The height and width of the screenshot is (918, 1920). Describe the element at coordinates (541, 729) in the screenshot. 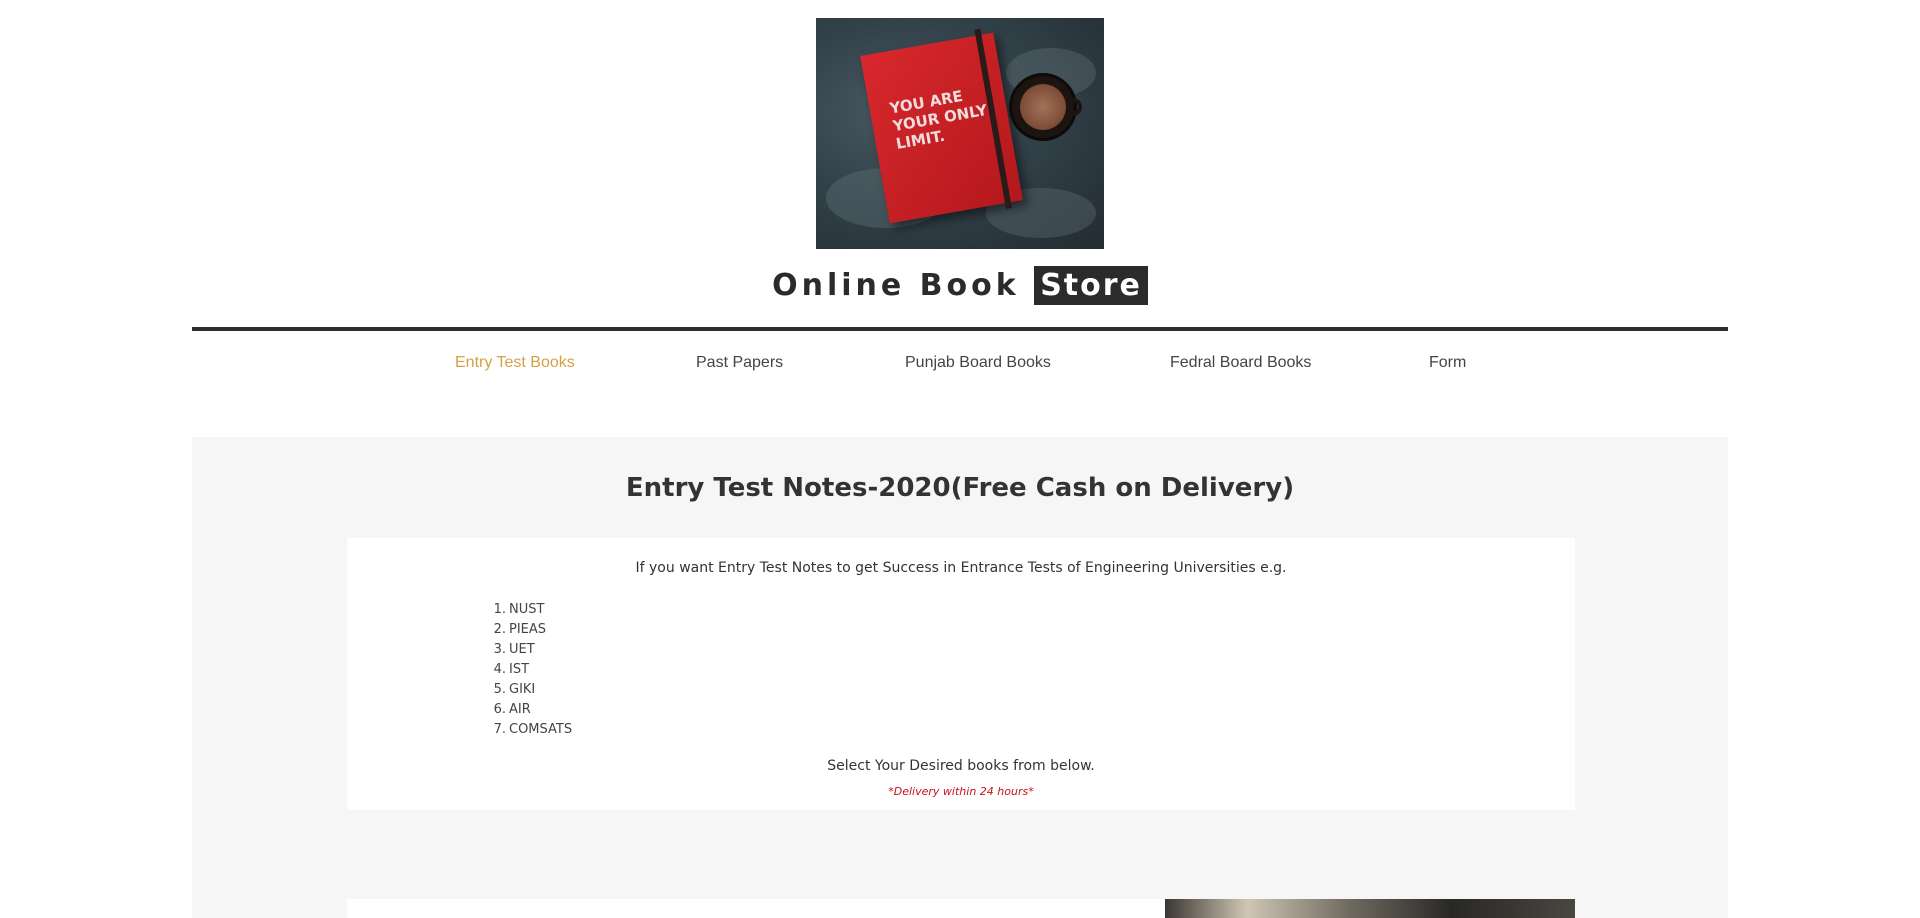

I see `university-name: COMSATS` at that location.